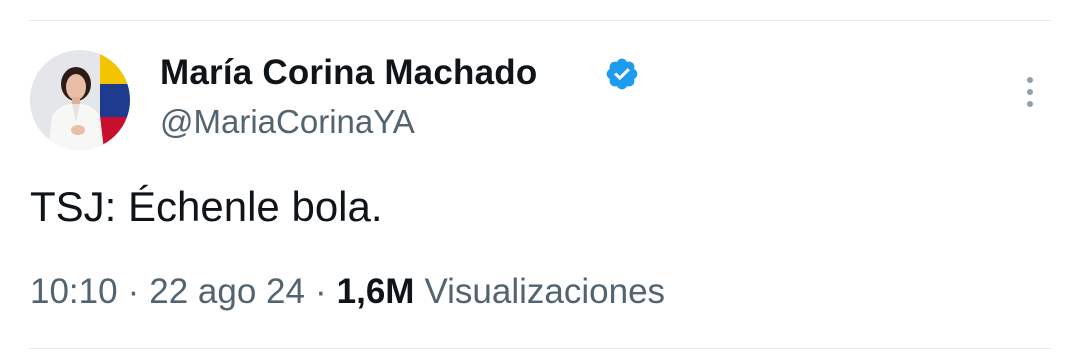 The height and width of the screenshot is (359, 1080). I want to click on tweet-meta: 10:10 · 22 ago 24 · 1,6M Visualizaciones, so click(347, 292).